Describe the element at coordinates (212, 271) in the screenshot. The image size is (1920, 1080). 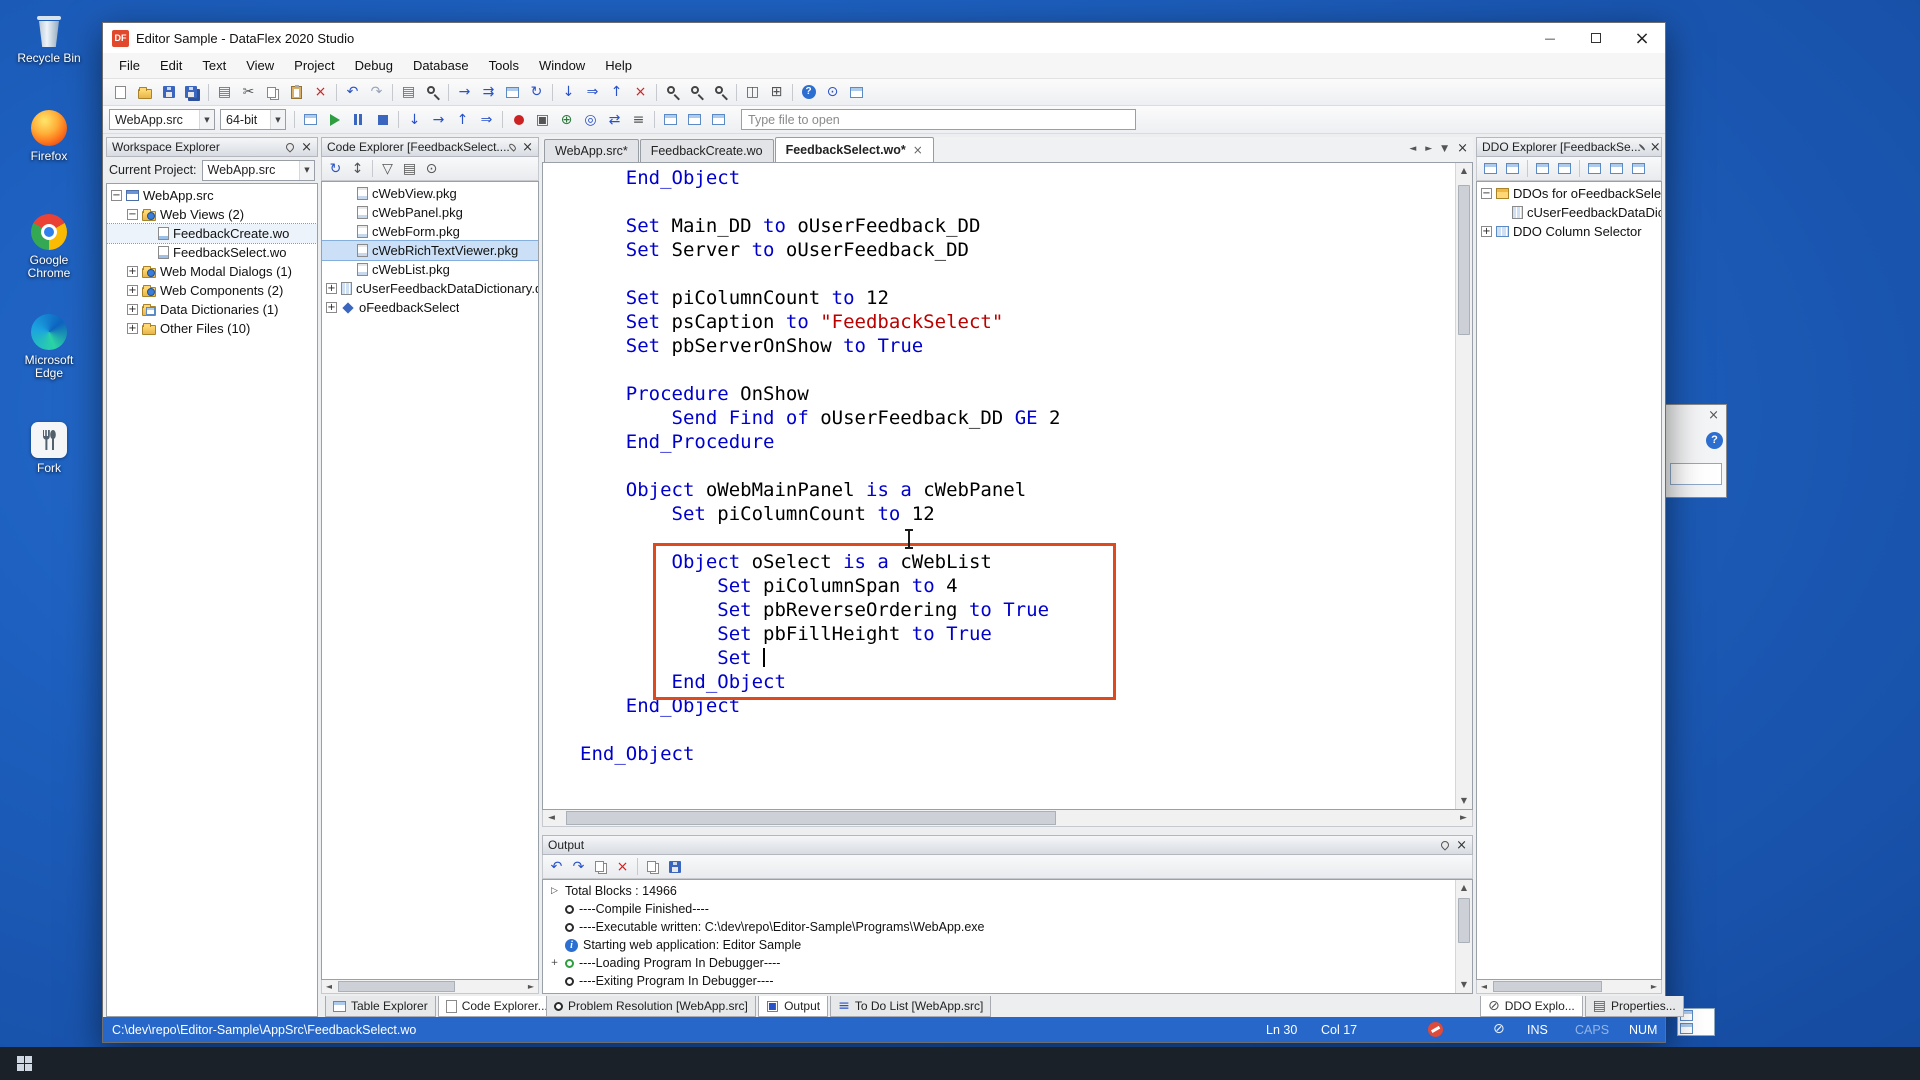
I see `workspace-tree-item: + Web Modal Dialogs (1)` at that location.